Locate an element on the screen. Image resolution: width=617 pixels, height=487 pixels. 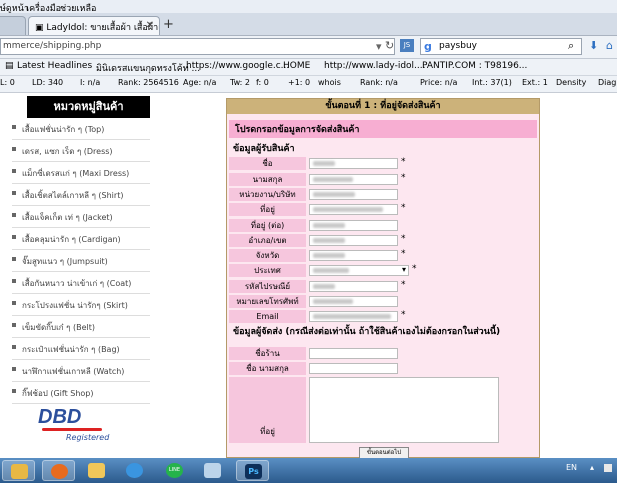
line-icon: LINE is located at coordinates (174, 470).